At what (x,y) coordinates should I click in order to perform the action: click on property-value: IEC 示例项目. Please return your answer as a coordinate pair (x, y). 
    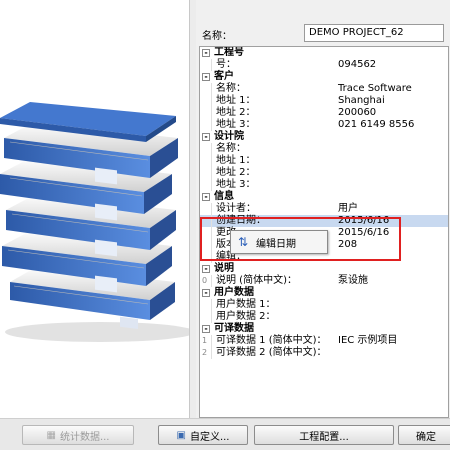
    Looking at the image, I should click on (367, 341).